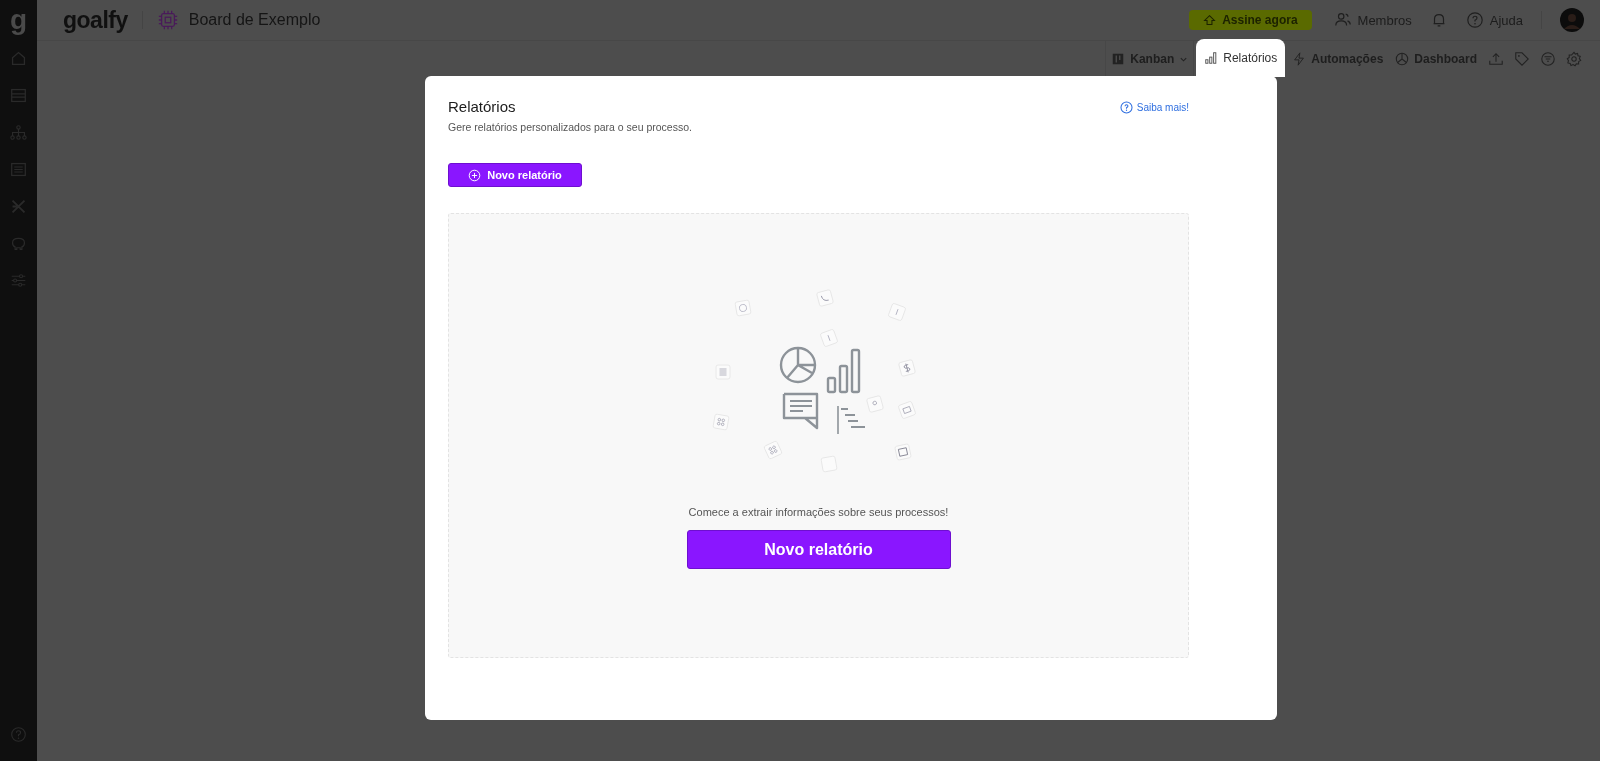 The width and height of the screenshot is (1600, 761). I want to click on upload-icon, so click(1496, 59).